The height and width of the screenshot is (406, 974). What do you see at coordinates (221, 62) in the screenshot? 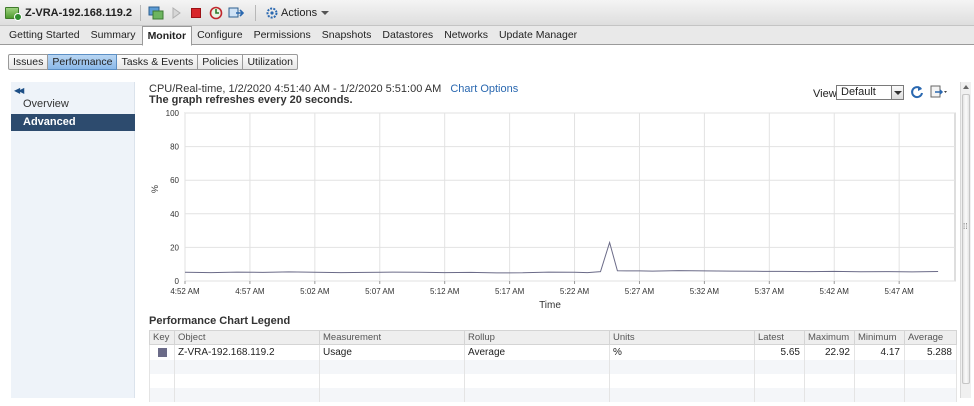
I see `subtab-policies: Policies` at bounding box center [221, 62].